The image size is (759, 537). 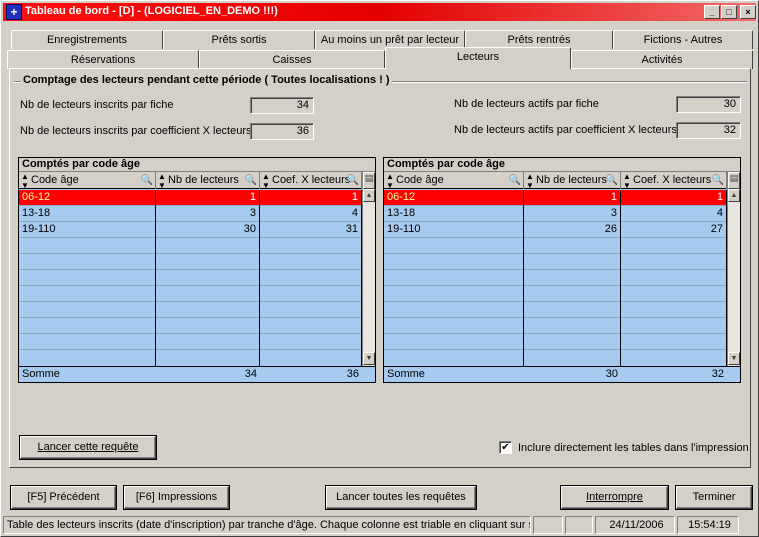 I want to click on right-table-scrollbar: ▤ ▲ ▼, so click(x=733, y=269).